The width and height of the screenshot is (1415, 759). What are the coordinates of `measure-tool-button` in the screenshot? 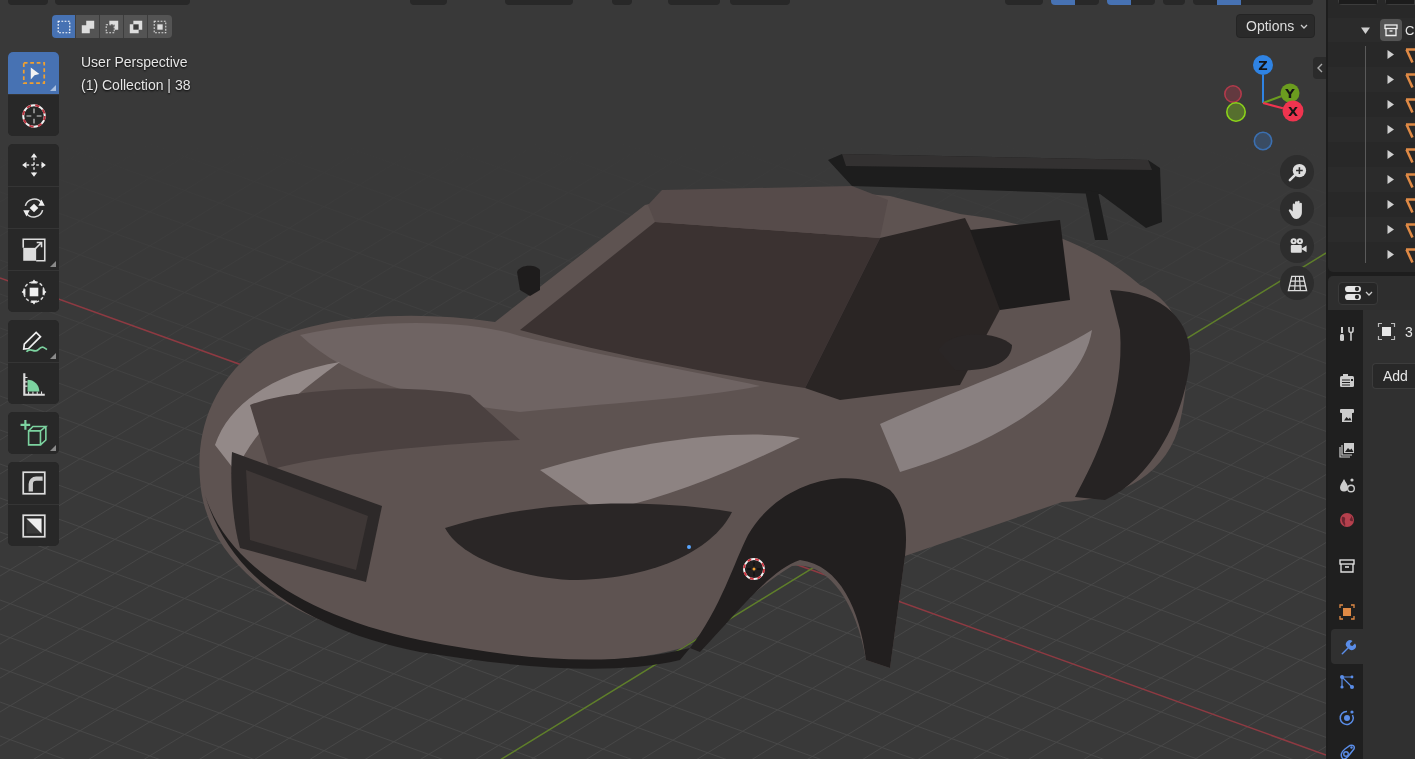 It's located at (33, 383).